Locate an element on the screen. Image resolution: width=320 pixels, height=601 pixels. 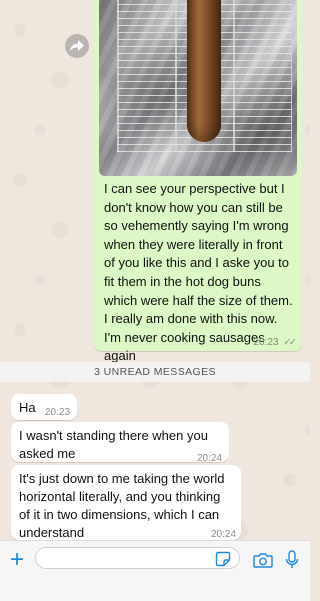
sticker-icon is located at coordinates (223, 559).